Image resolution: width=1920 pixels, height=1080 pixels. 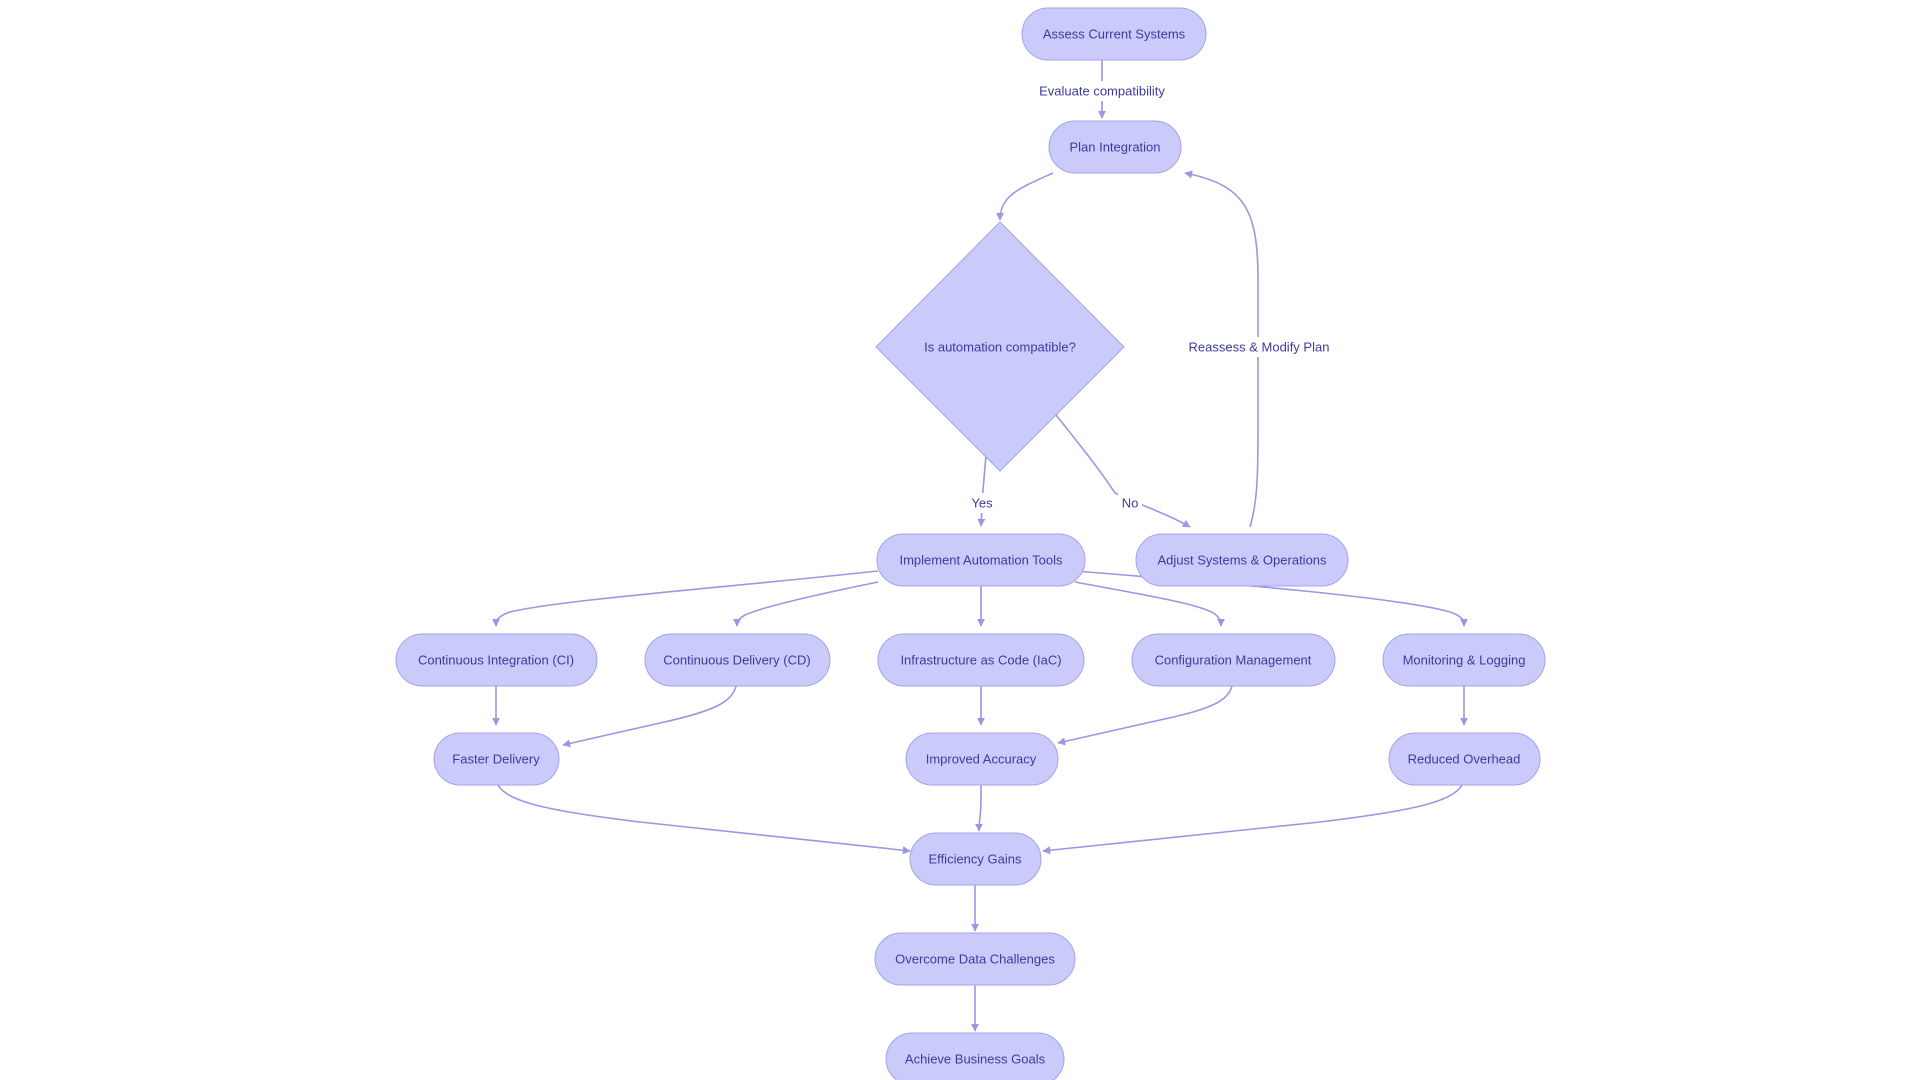 I want to click on edge-cd-to-faster, so click(x=650, y=712).